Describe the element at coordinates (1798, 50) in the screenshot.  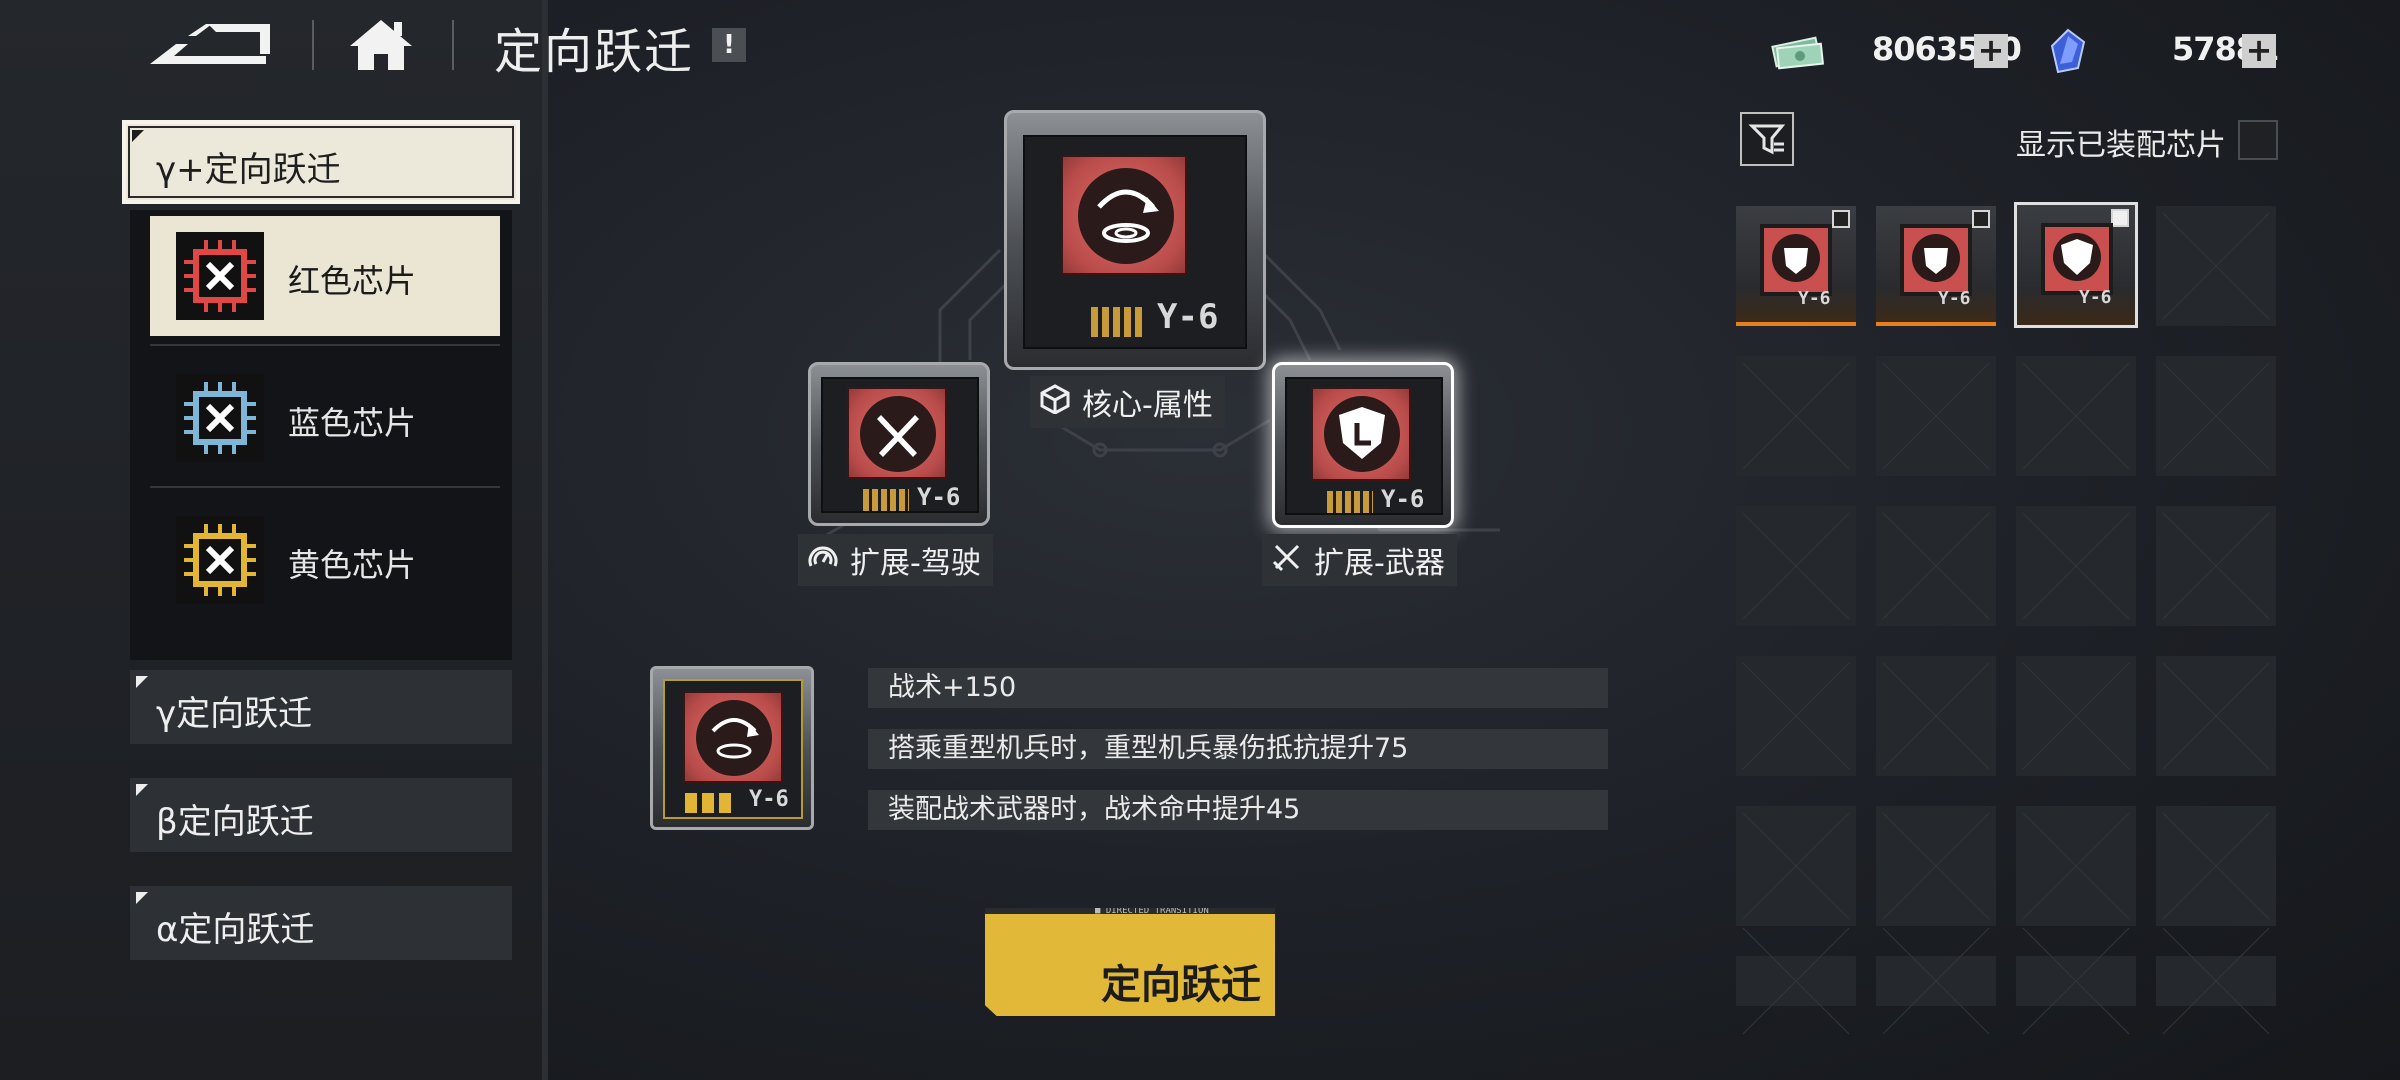
I see `cash-stack-icon` at that location.